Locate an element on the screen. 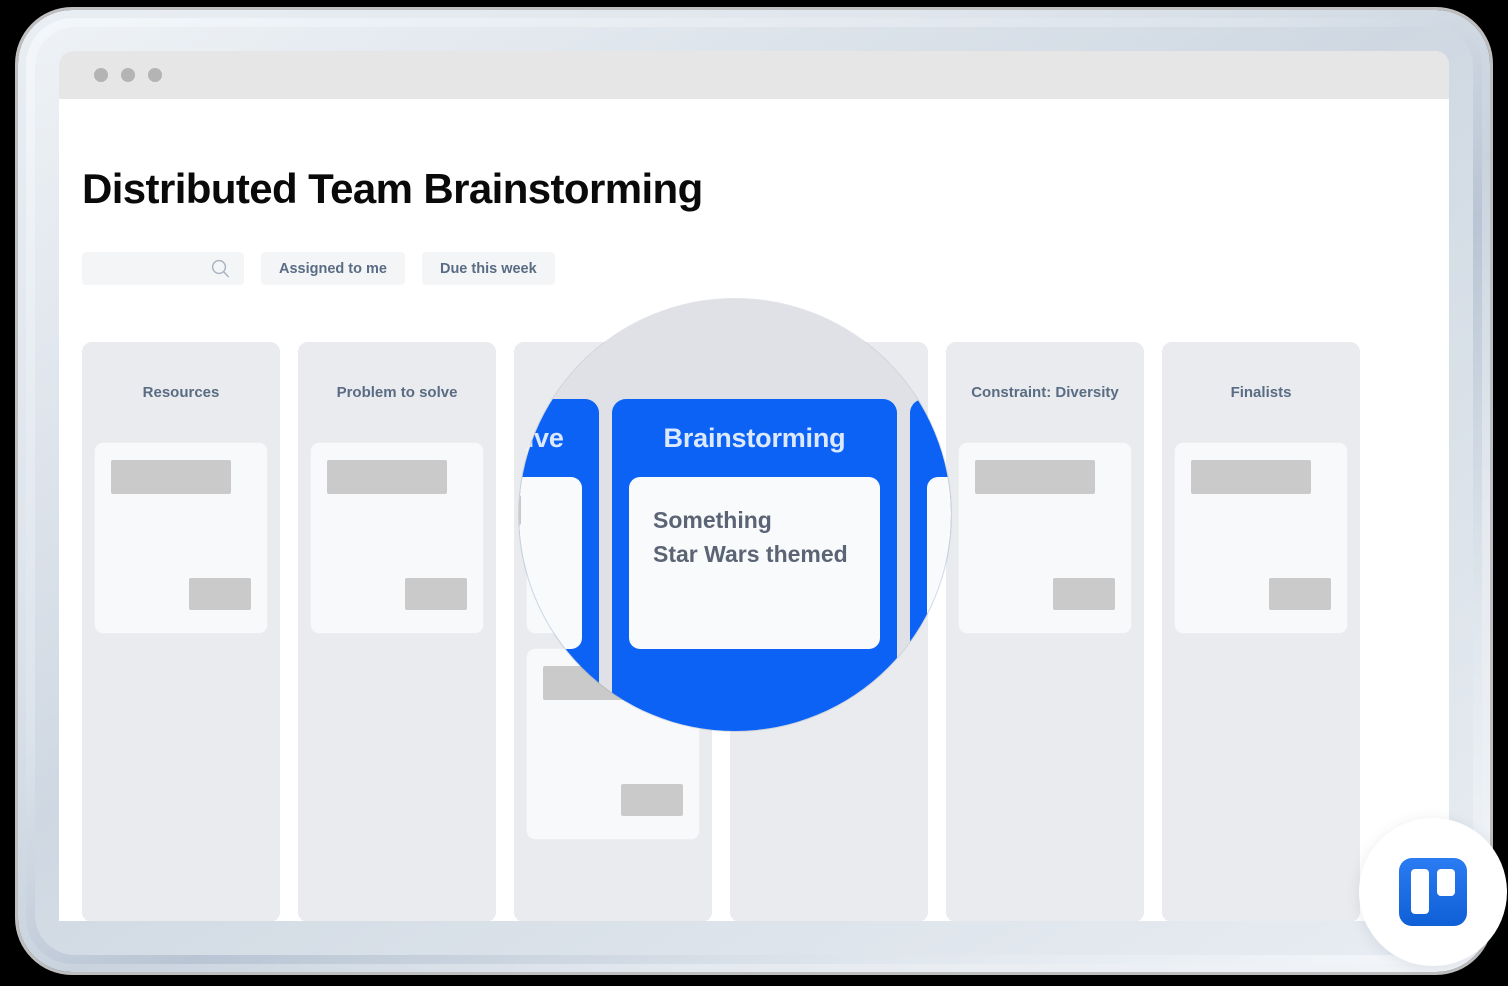  list-header: Constraint: Diversity is located at coordinates (1045, 392).